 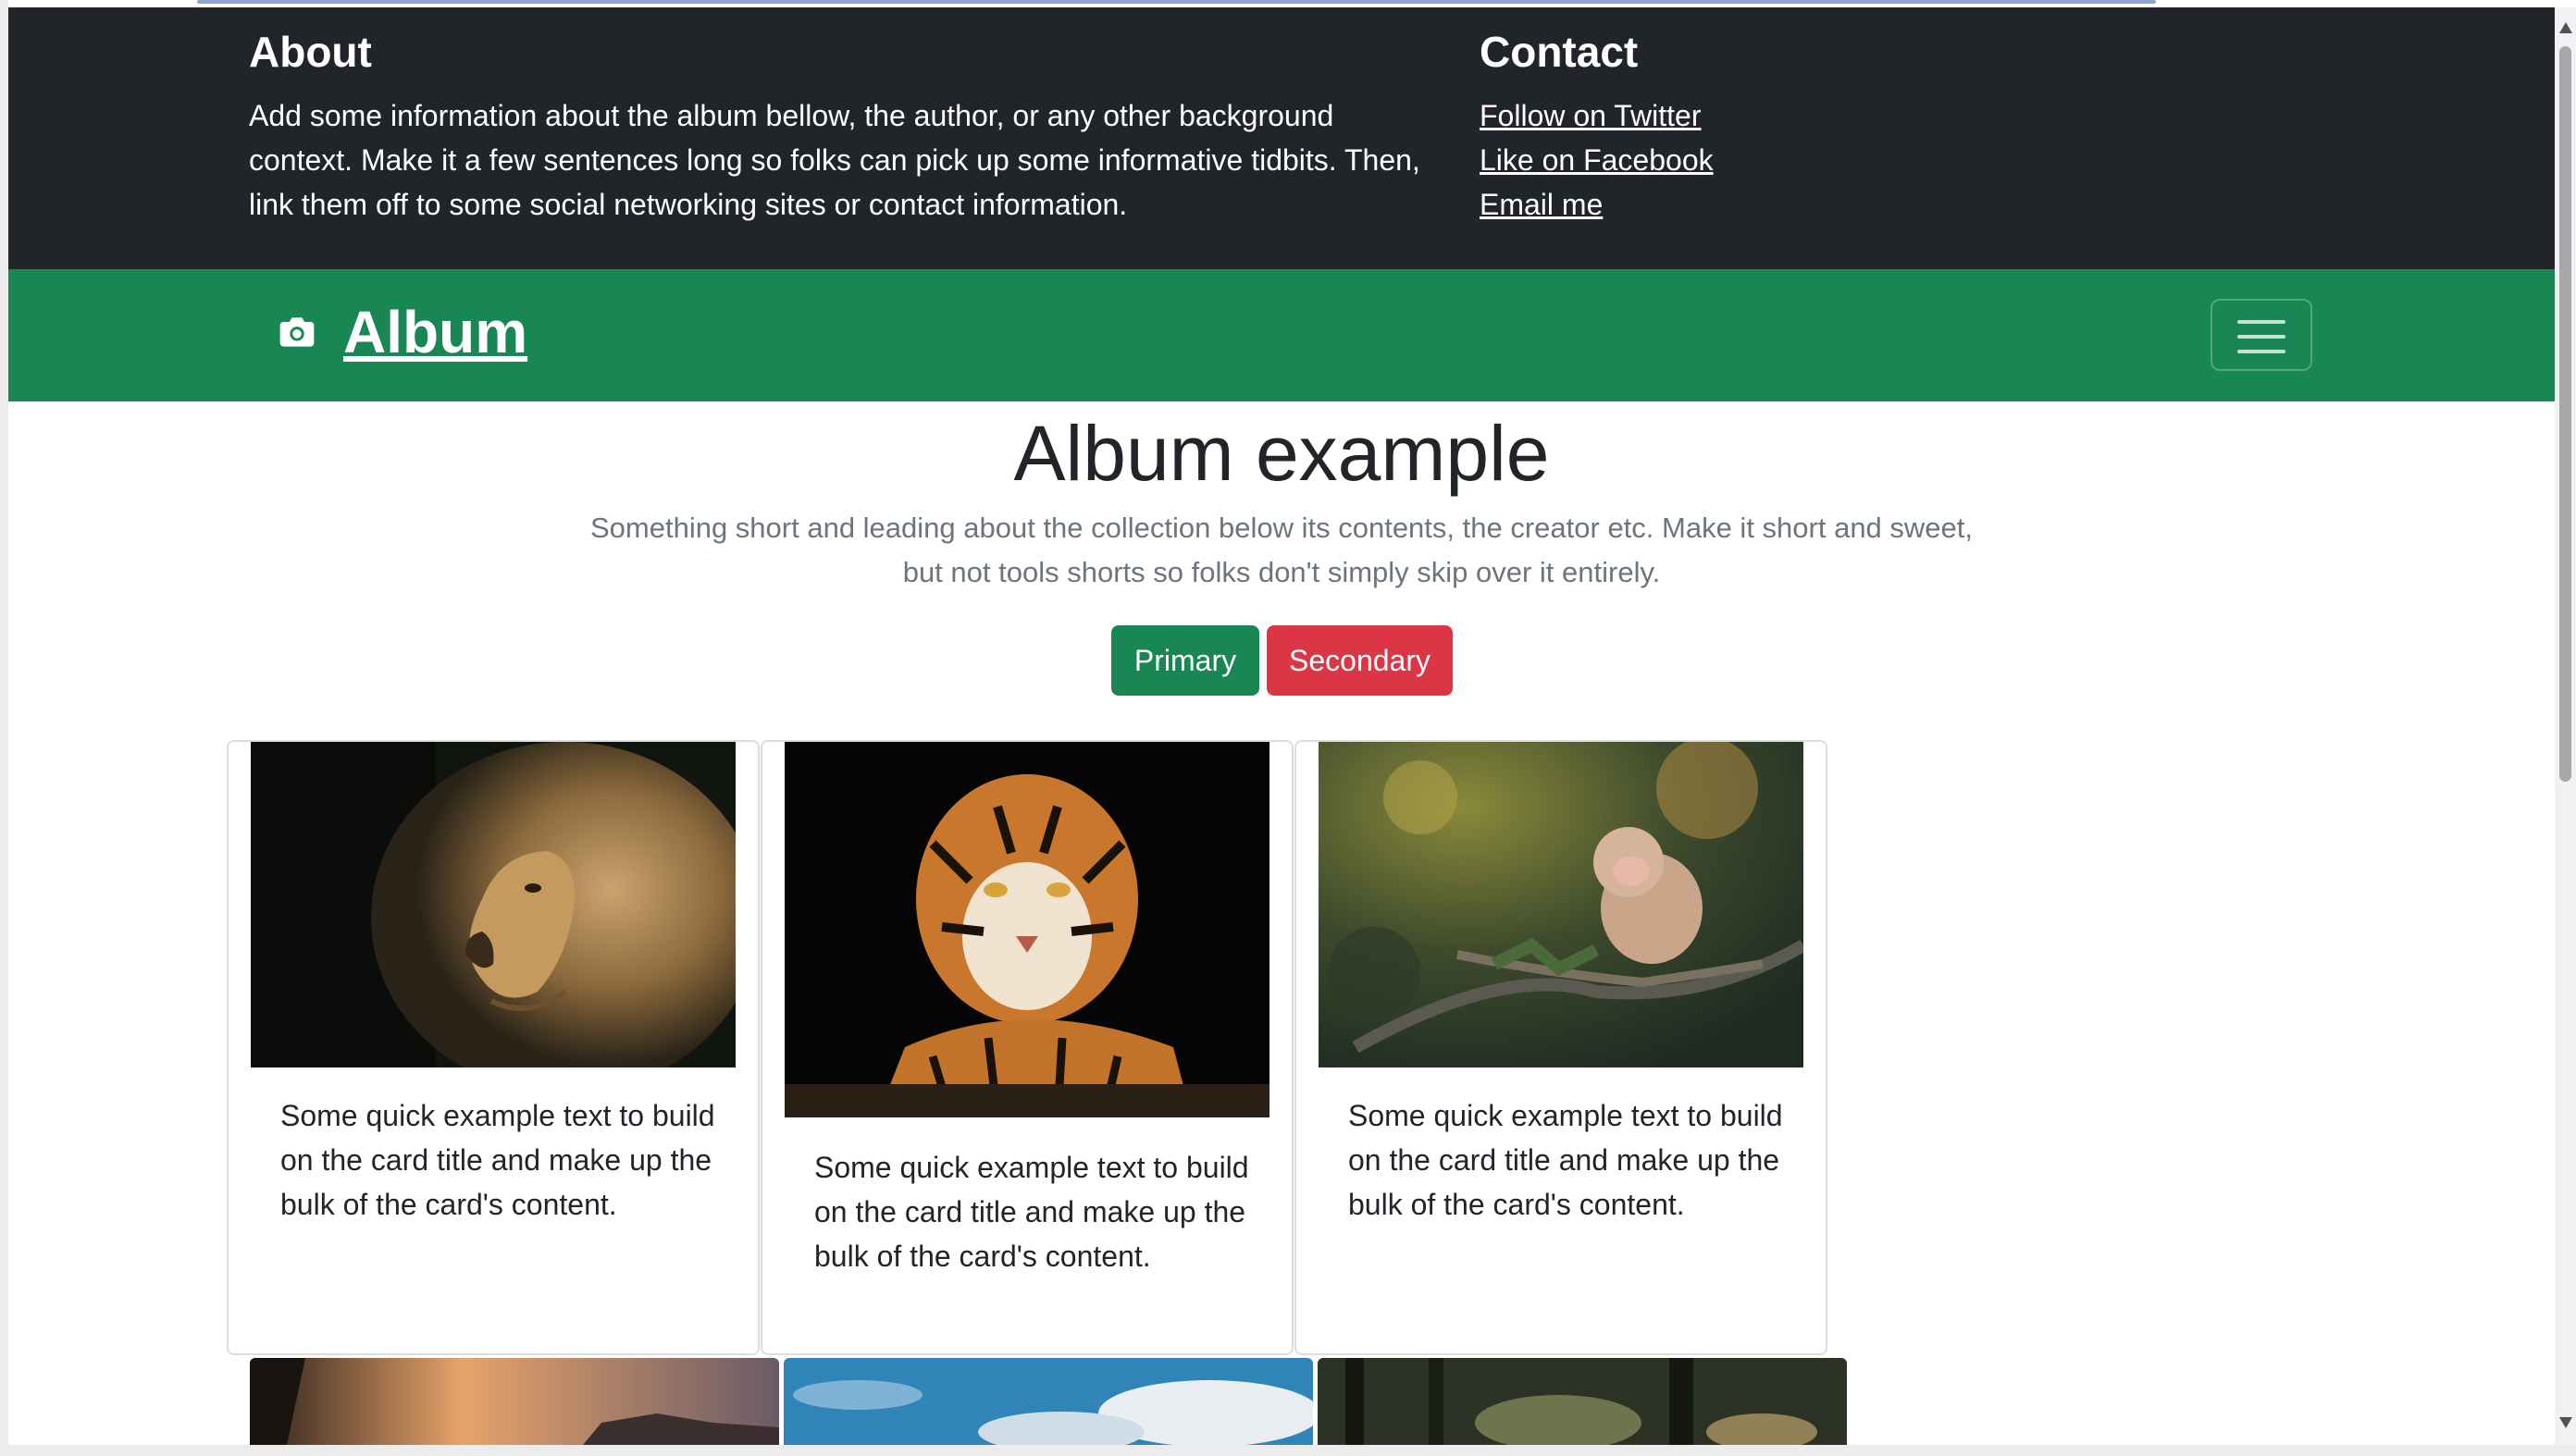 I want to click on window-bottom-edge, so click(x=1288, y=1450).